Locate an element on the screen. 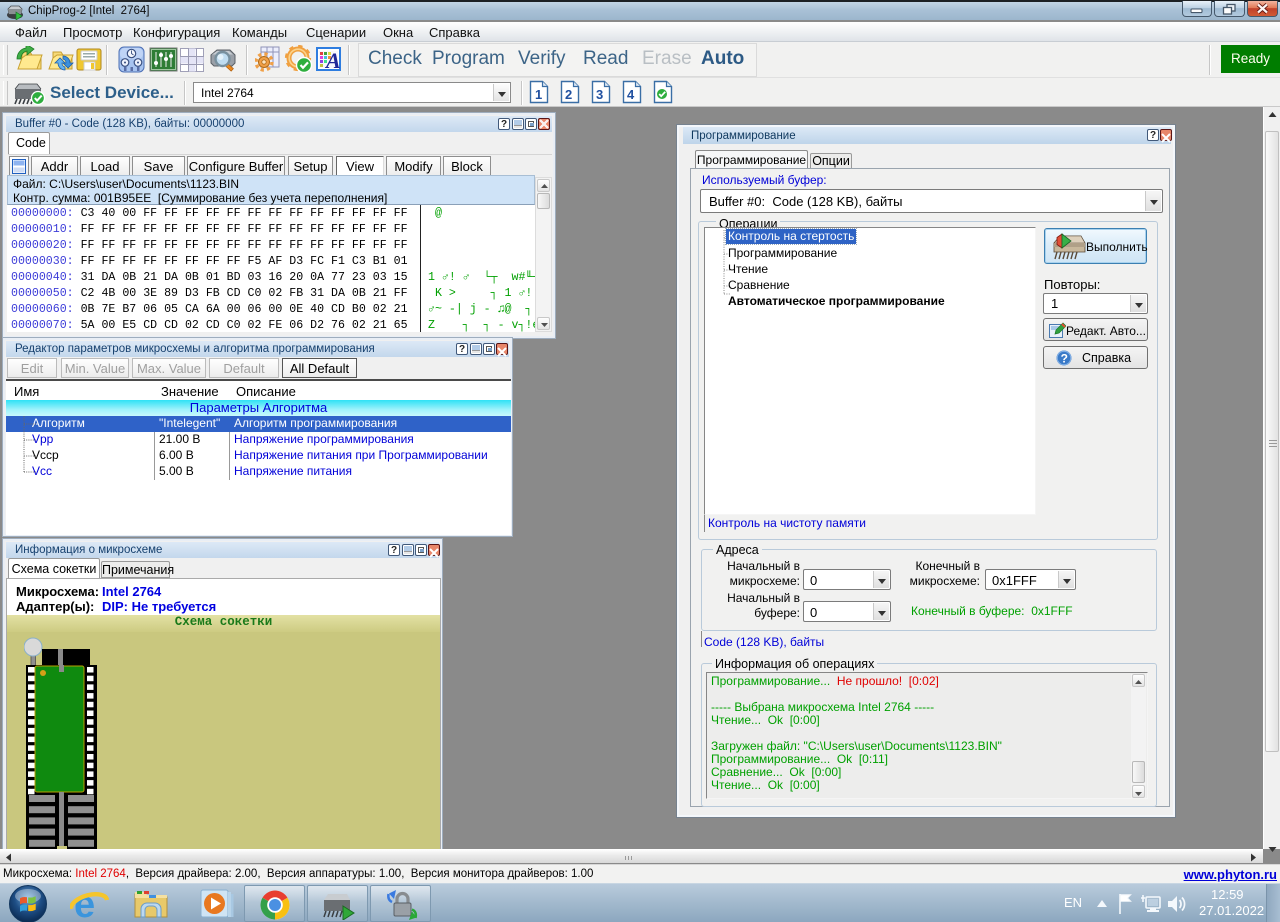 The image size is (1280, 922). svg-text: A is located at coordinates (332, 60).